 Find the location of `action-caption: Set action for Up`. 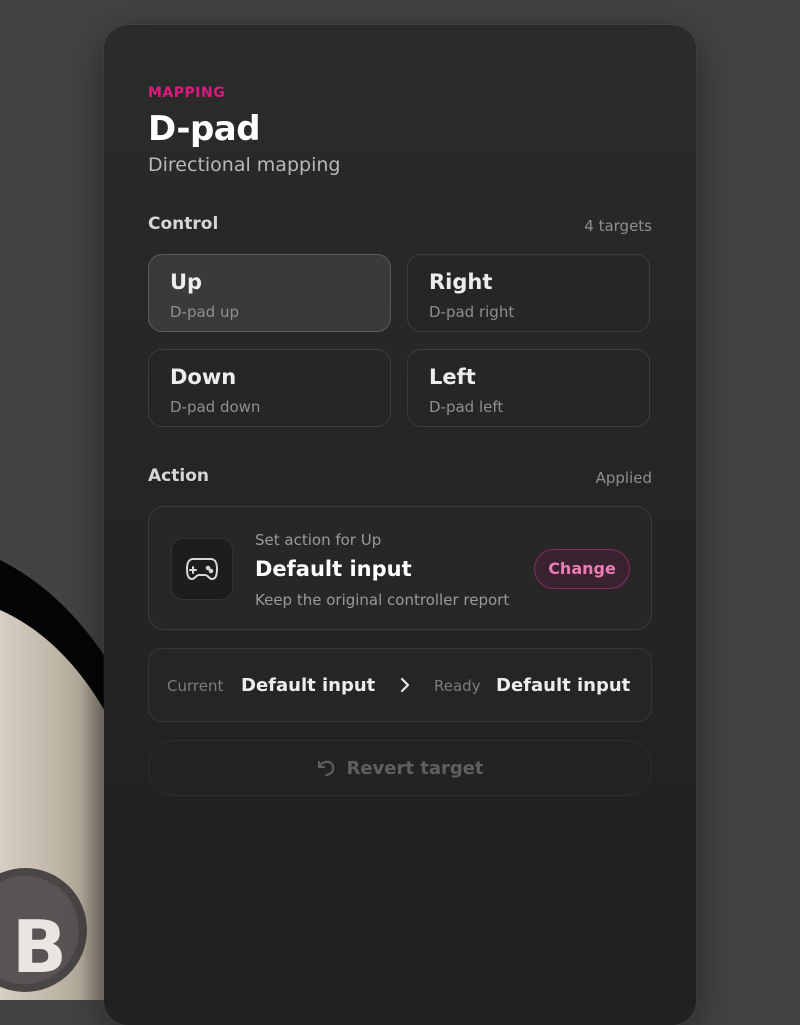

action-caption: Set action for Up is located at coordinates (318, 540).